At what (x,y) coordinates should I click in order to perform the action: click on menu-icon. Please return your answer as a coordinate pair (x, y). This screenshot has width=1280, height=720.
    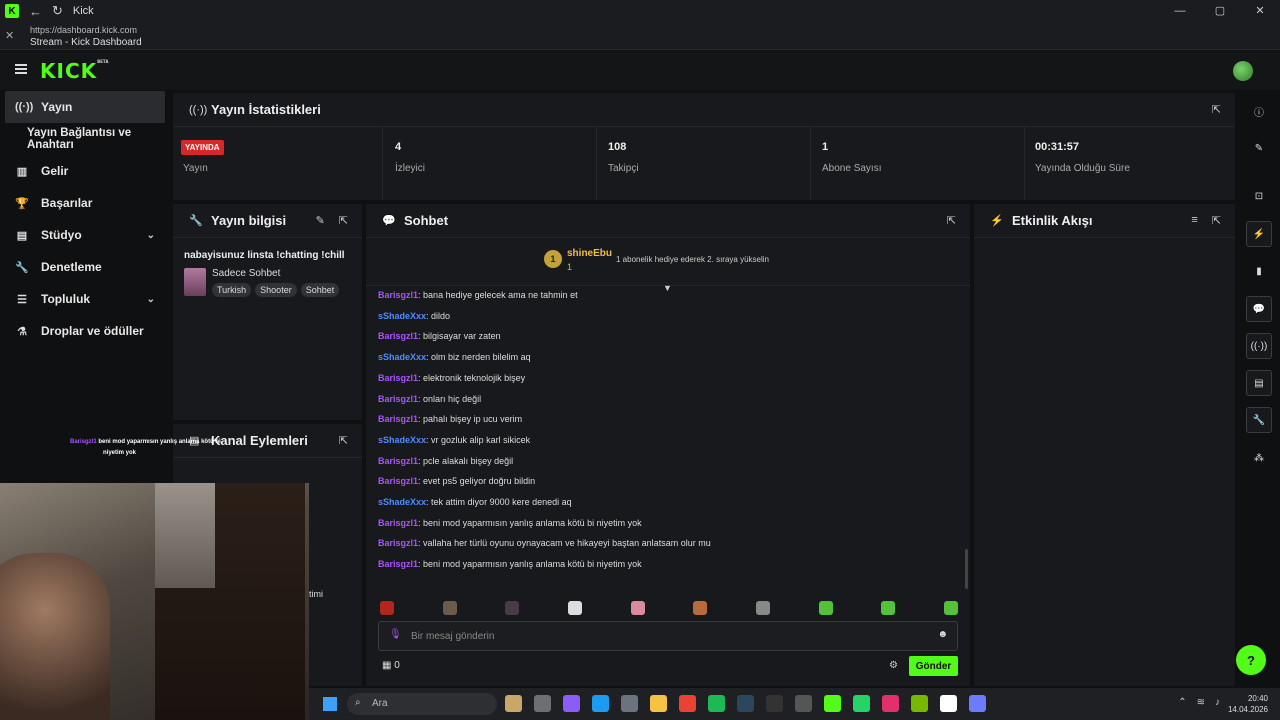
    Looking at the image, I should click on (21, 69).